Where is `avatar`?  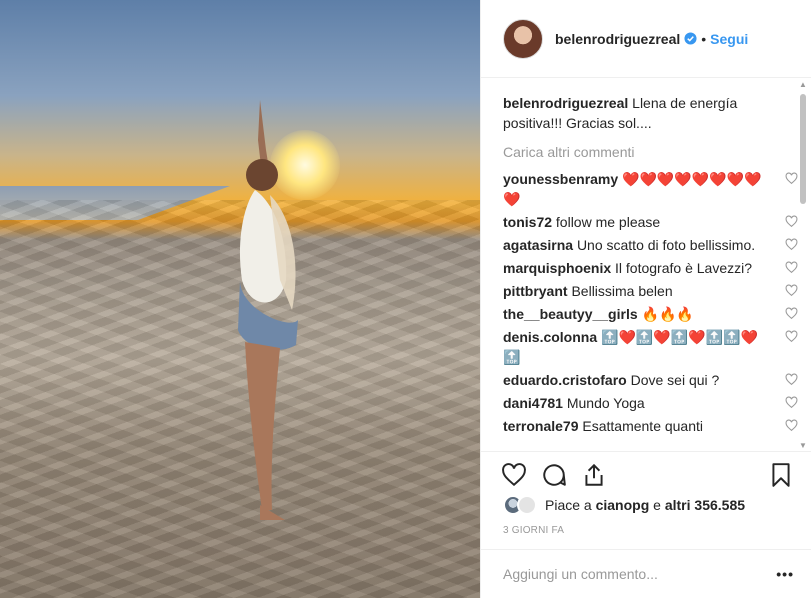
avatar is located at coordinates (523, 38).